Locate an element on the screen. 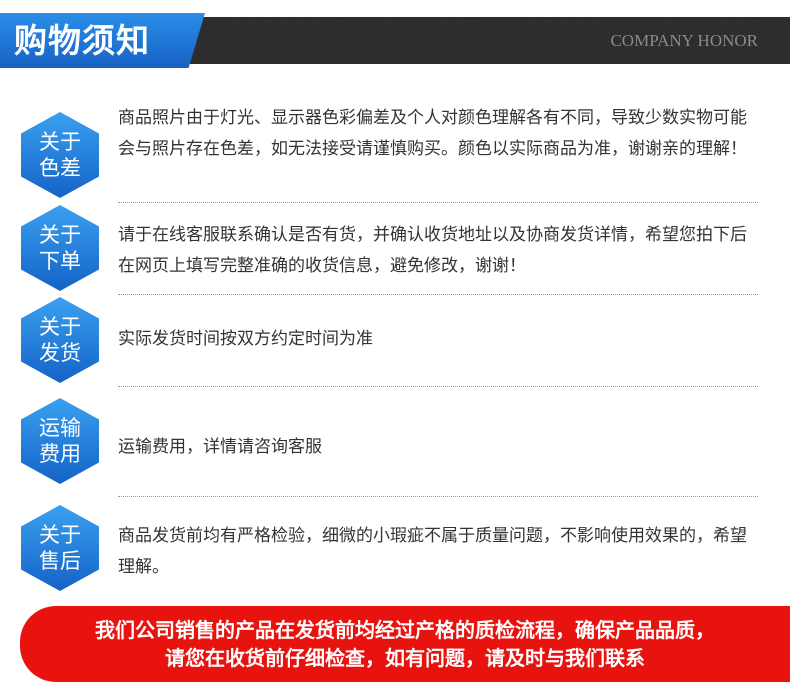 The width and height of the screenshot is (790, 698). notice-text: 运输费用，详情请咨询客服 is located at coordinates (220, 447).